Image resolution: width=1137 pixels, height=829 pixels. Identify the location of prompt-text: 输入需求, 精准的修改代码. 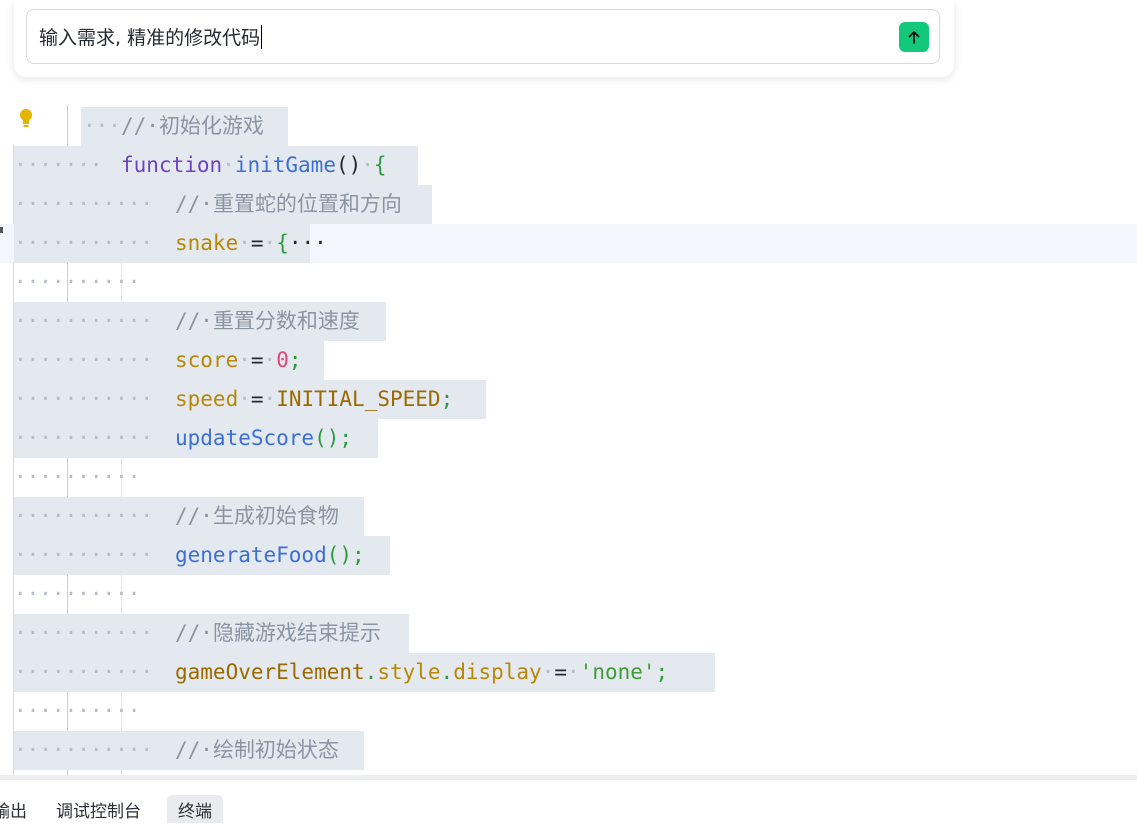
(150, 38).